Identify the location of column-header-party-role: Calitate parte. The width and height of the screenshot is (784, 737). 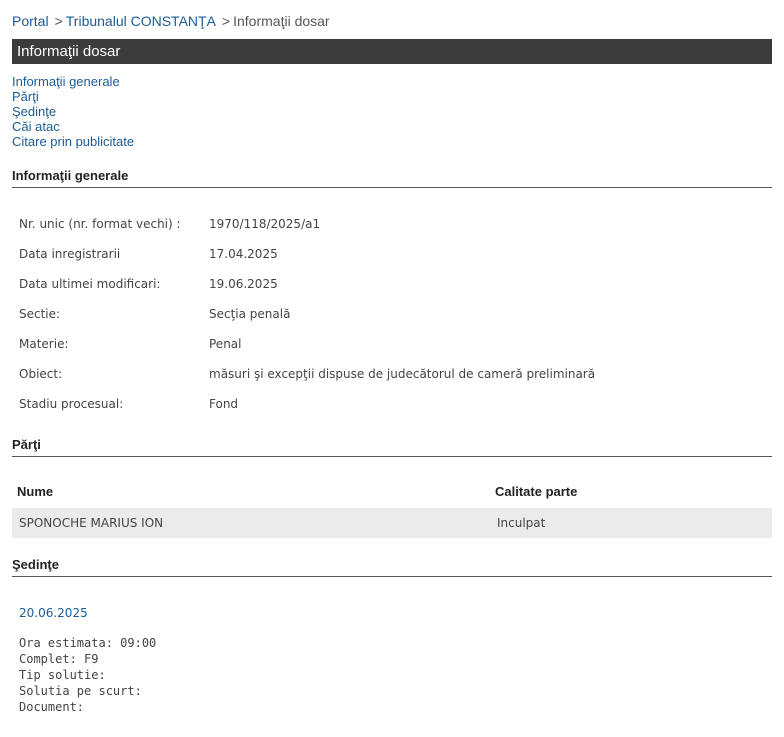
(536, 491).